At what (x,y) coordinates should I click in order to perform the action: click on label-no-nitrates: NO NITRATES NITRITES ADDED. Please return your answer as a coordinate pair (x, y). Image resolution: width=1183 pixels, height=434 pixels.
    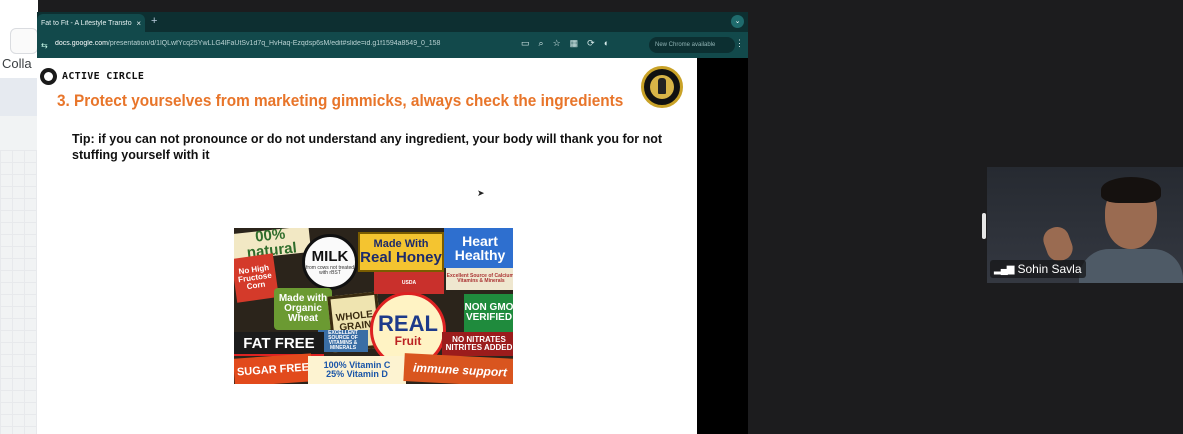
    Looking at the image, I should click on (477, 344).